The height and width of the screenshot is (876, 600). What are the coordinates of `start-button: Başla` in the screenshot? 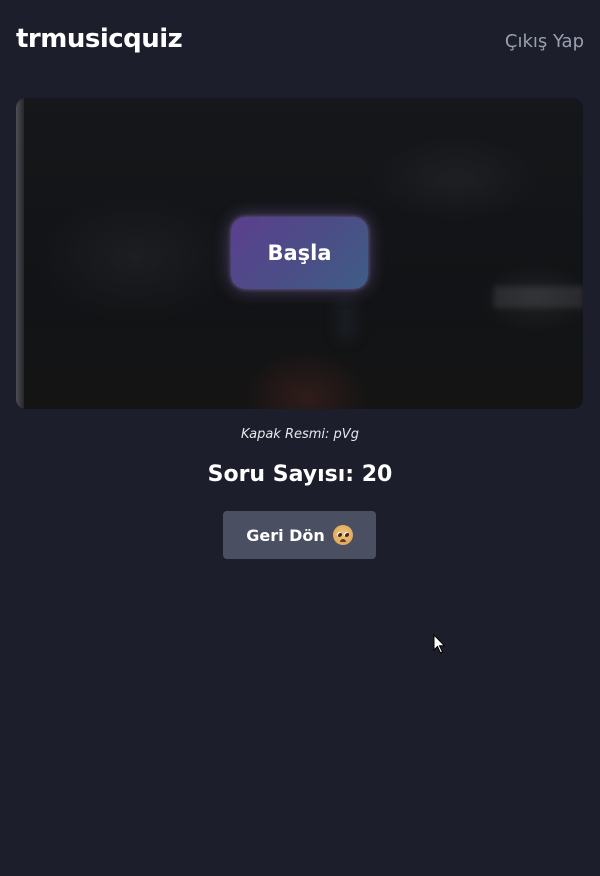 It's located at (299, 253).